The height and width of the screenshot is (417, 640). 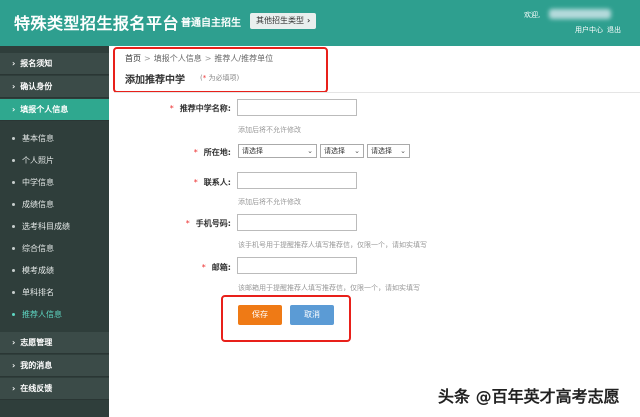 What do you see at coordinates (54, 343) in the screenshot?
I see `sidebar-group-application-management: › 志愿管理` at bounding box center [54, 343].